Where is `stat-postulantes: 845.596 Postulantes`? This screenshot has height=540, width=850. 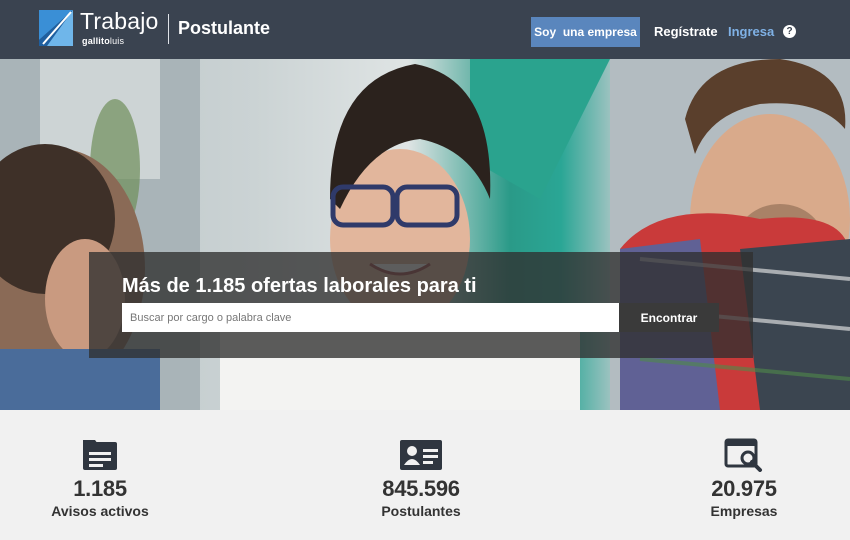
stat-postulantes: 845.596 Postulantes is located at coordinates (421, 478).